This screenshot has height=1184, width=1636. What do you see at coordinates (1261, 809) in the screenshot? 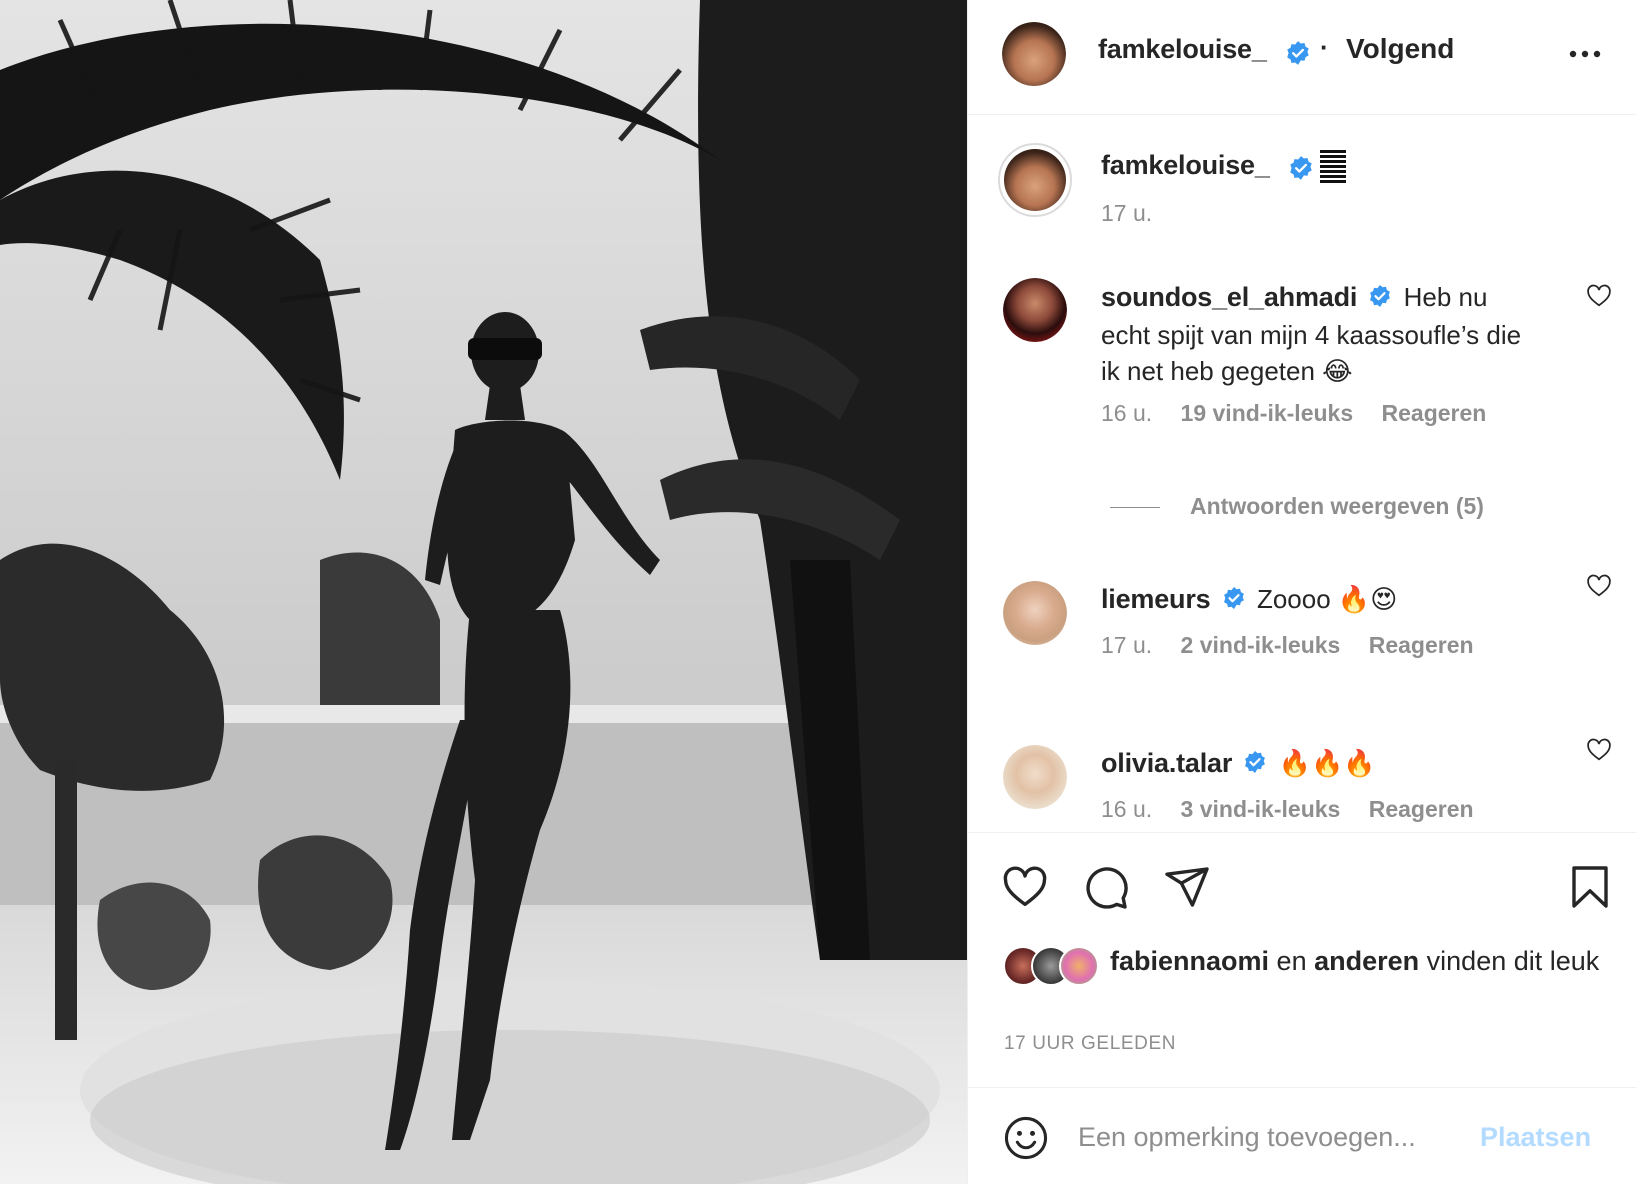
I see `comment-likes-link: 3 vind-ik-leuks` at bounding box center [1261, 809].